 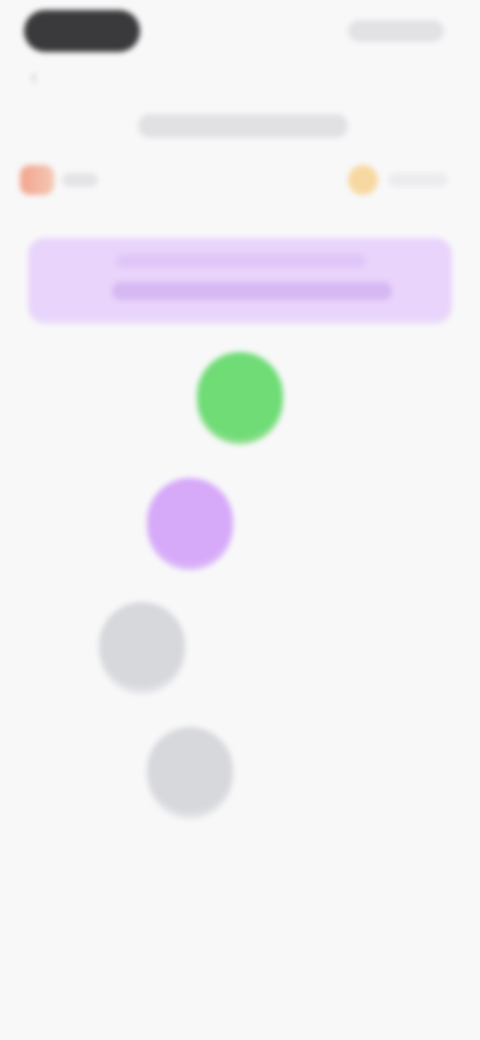 I want to click on streak-value, so click(x=418, y=180).